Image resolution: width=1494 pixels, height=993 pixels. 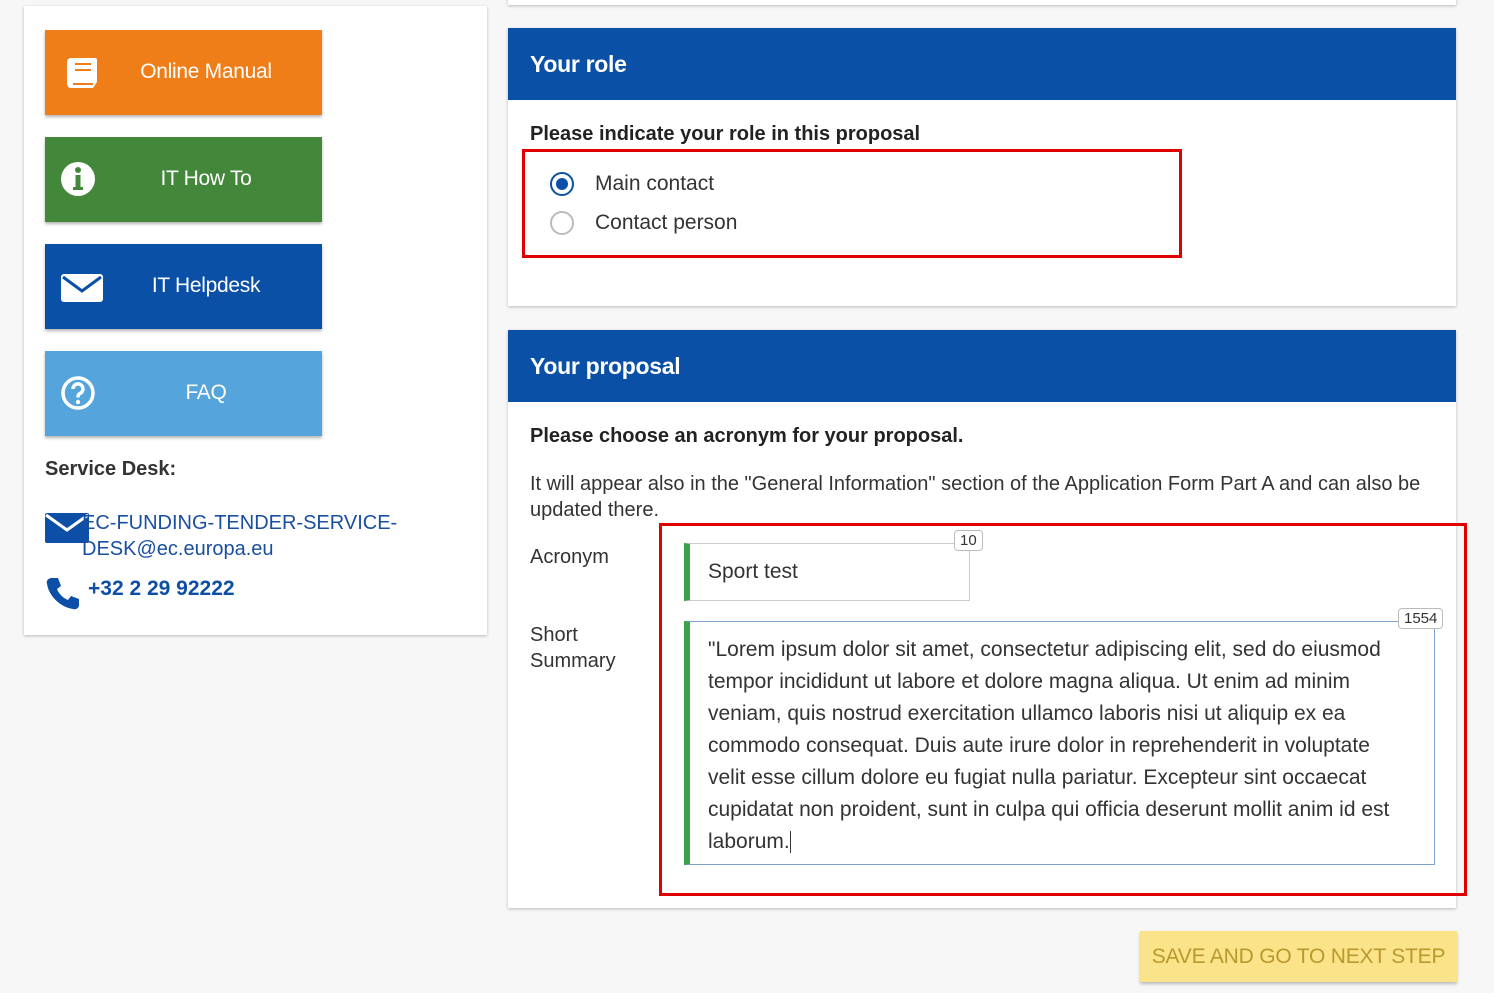 I want to click on acronym-input: Sport test, so click(x=827, y=572).